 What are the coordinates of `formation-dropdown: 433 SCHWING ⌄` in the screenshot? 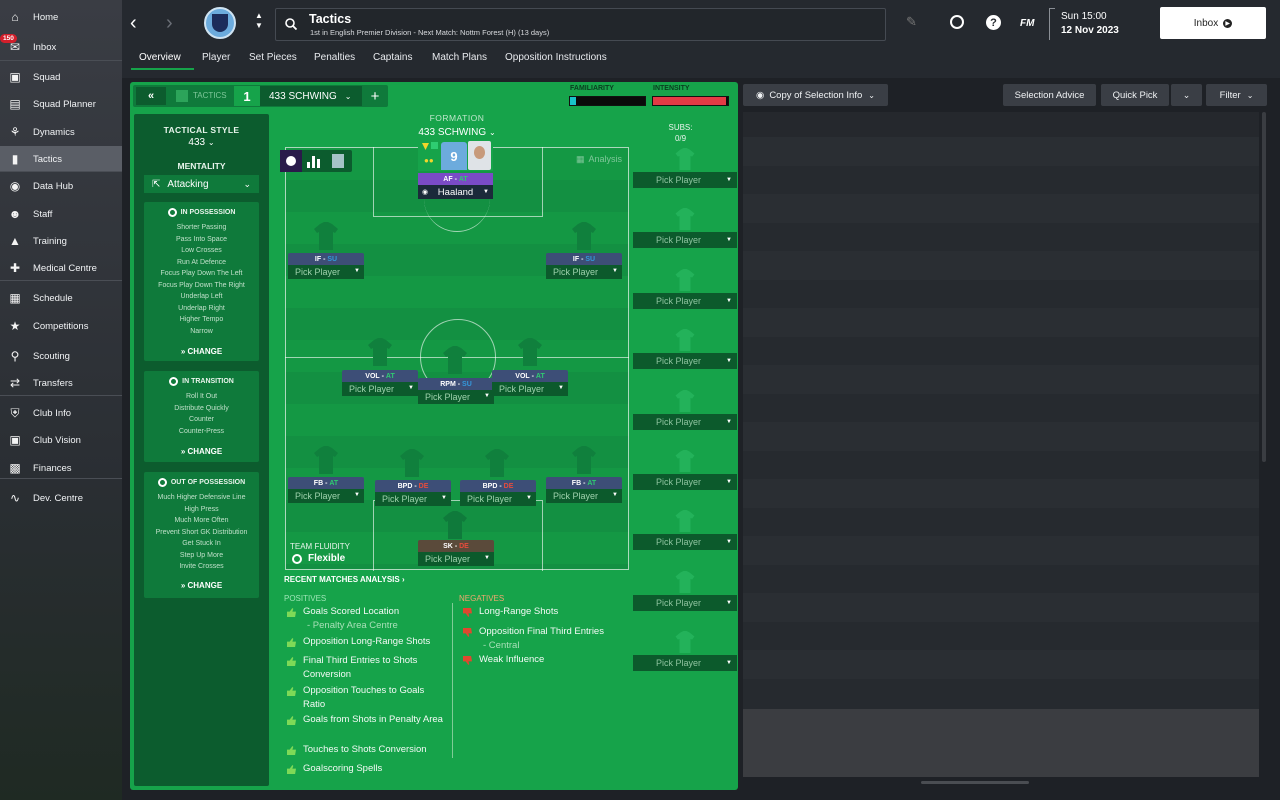 It's located at (457, 132).